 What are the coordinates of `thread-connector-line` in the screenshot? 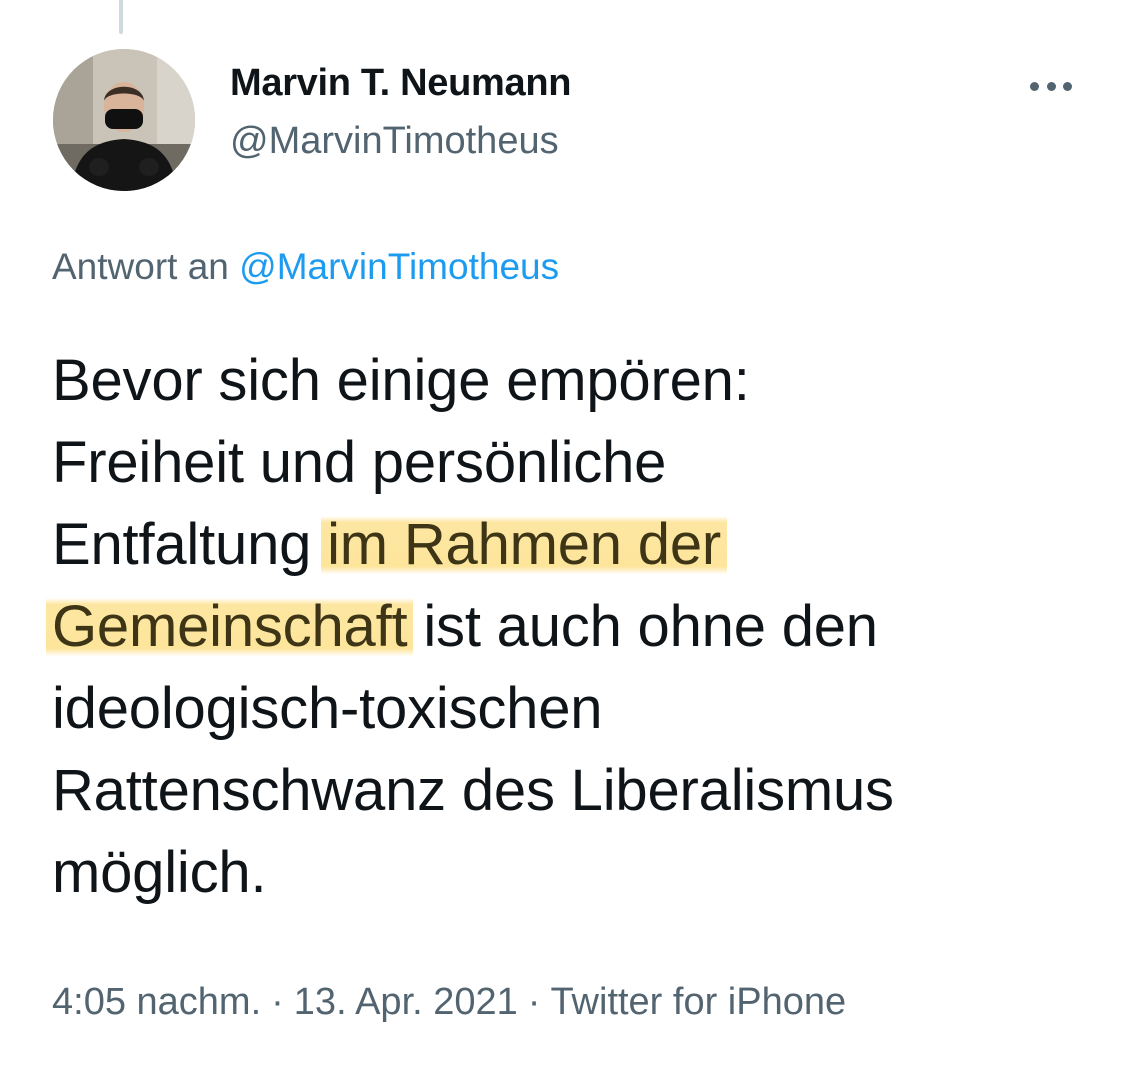 It's located at (121, 17).